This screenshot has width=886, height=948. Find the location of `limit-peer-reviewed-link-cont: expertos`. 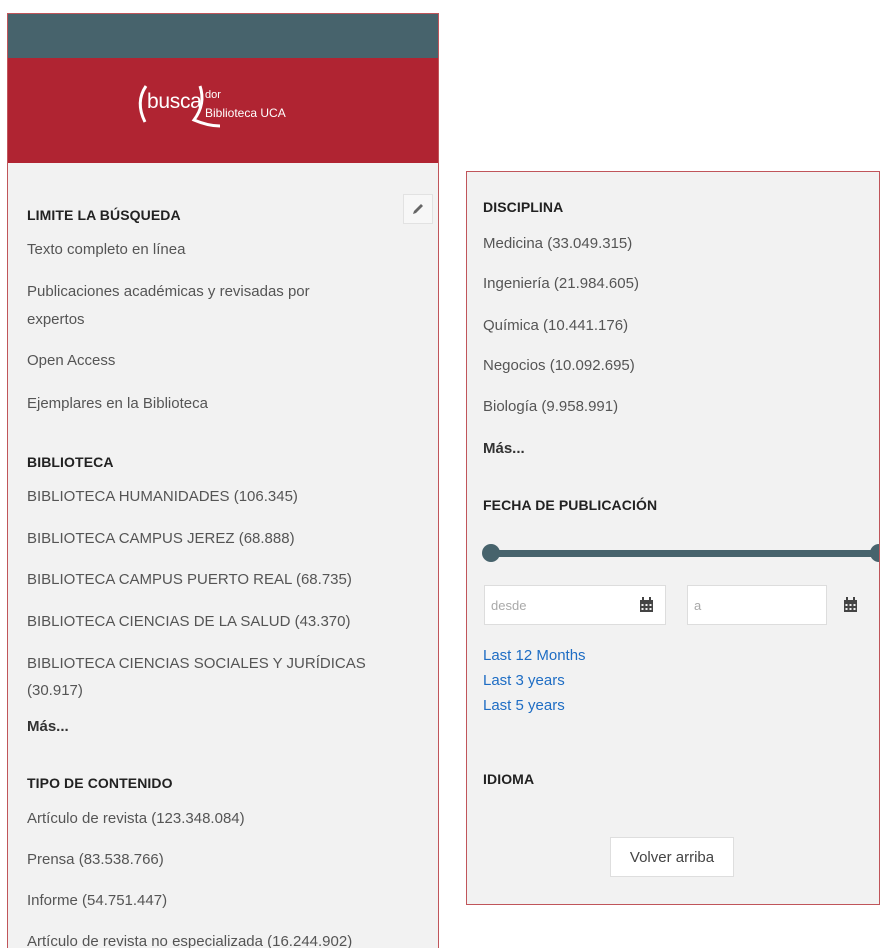

limit-peer-reviewed-link-cont: expertos is located at coordinates (56, 319).